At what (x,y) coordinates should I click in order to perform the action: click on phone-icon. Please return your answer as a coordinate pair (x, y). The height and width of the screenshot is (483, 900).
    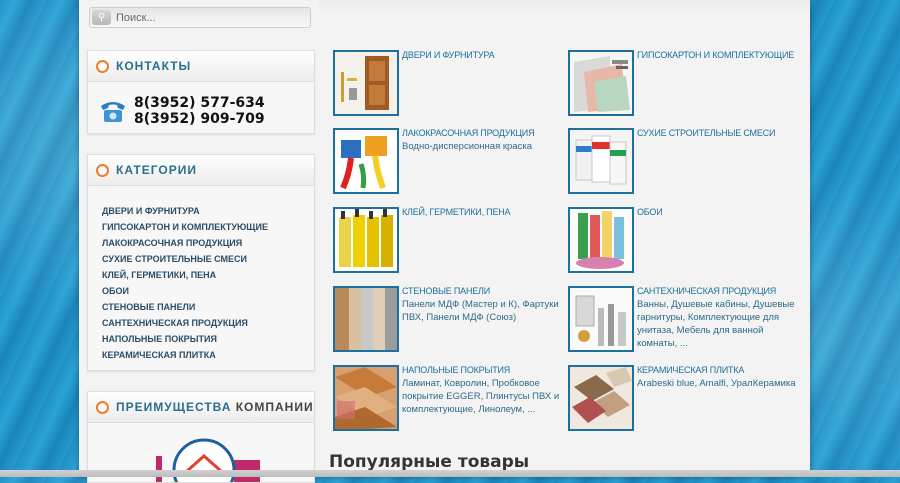
    Looking at the image, I should click on (113, 112).